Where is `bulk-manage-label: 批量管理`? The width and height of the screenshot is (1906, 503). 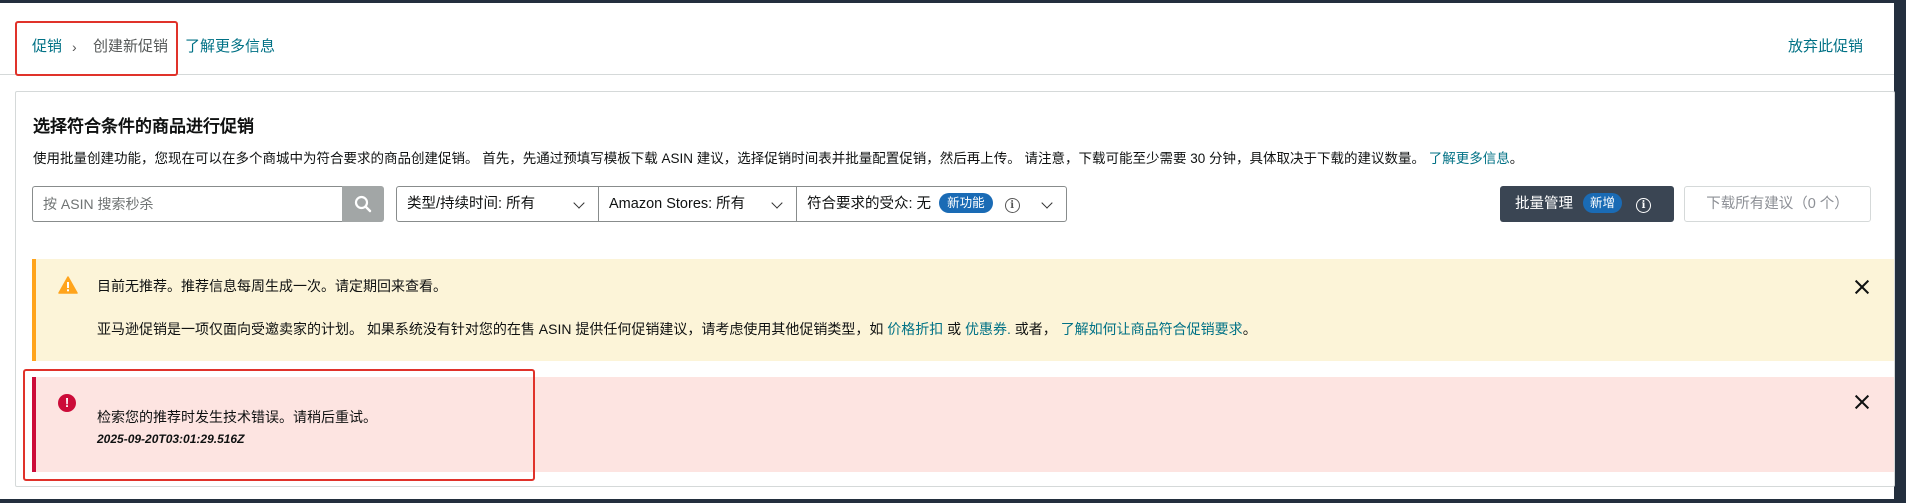 bulk-manage-label: 批量管理 is located at coordinates (1544, 204).